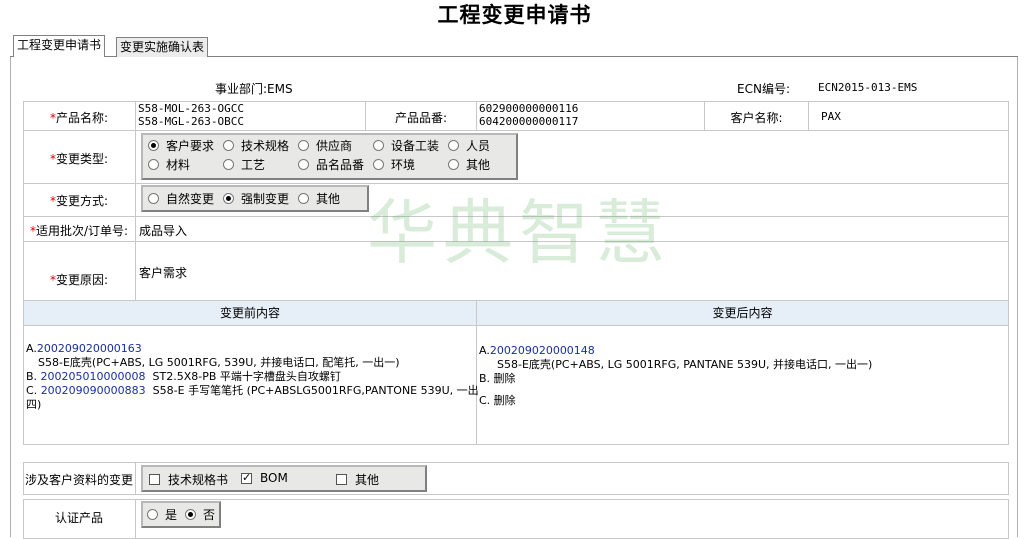 The height and width of the screenshot is (539, 1029). What do you see at coordinates (181, 145) in the screenshot?
I see `change-type-customer: 客户要求` at bounding box center [181, 145].